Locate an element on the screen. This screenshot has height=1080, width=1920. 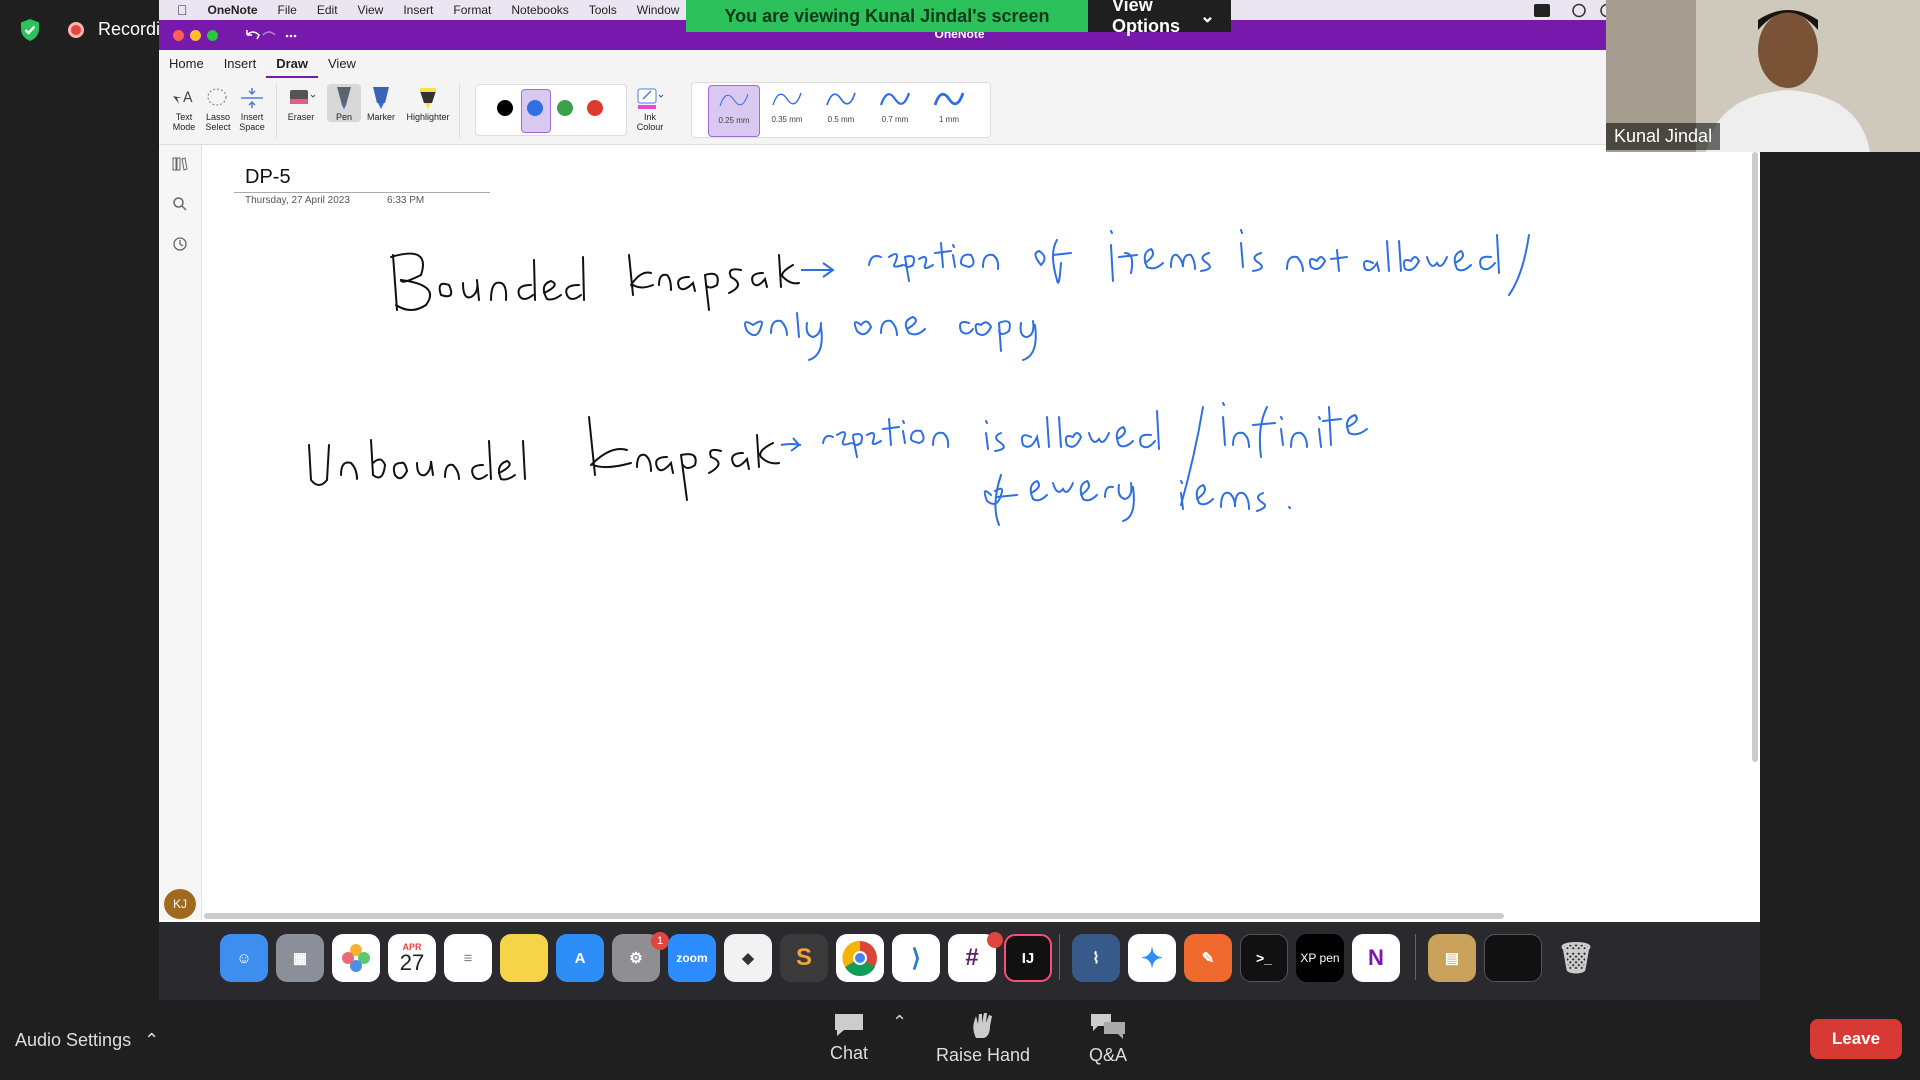
launchpad-icon: ▦ is located at coordinates (300, 958).